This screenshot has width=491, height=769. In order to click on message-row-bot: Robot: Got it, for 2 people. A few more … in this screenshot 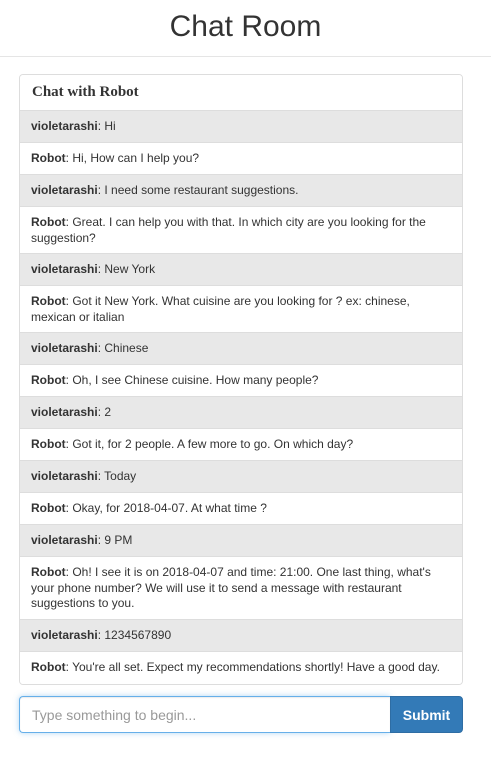, I will do `click(241, 445)`.